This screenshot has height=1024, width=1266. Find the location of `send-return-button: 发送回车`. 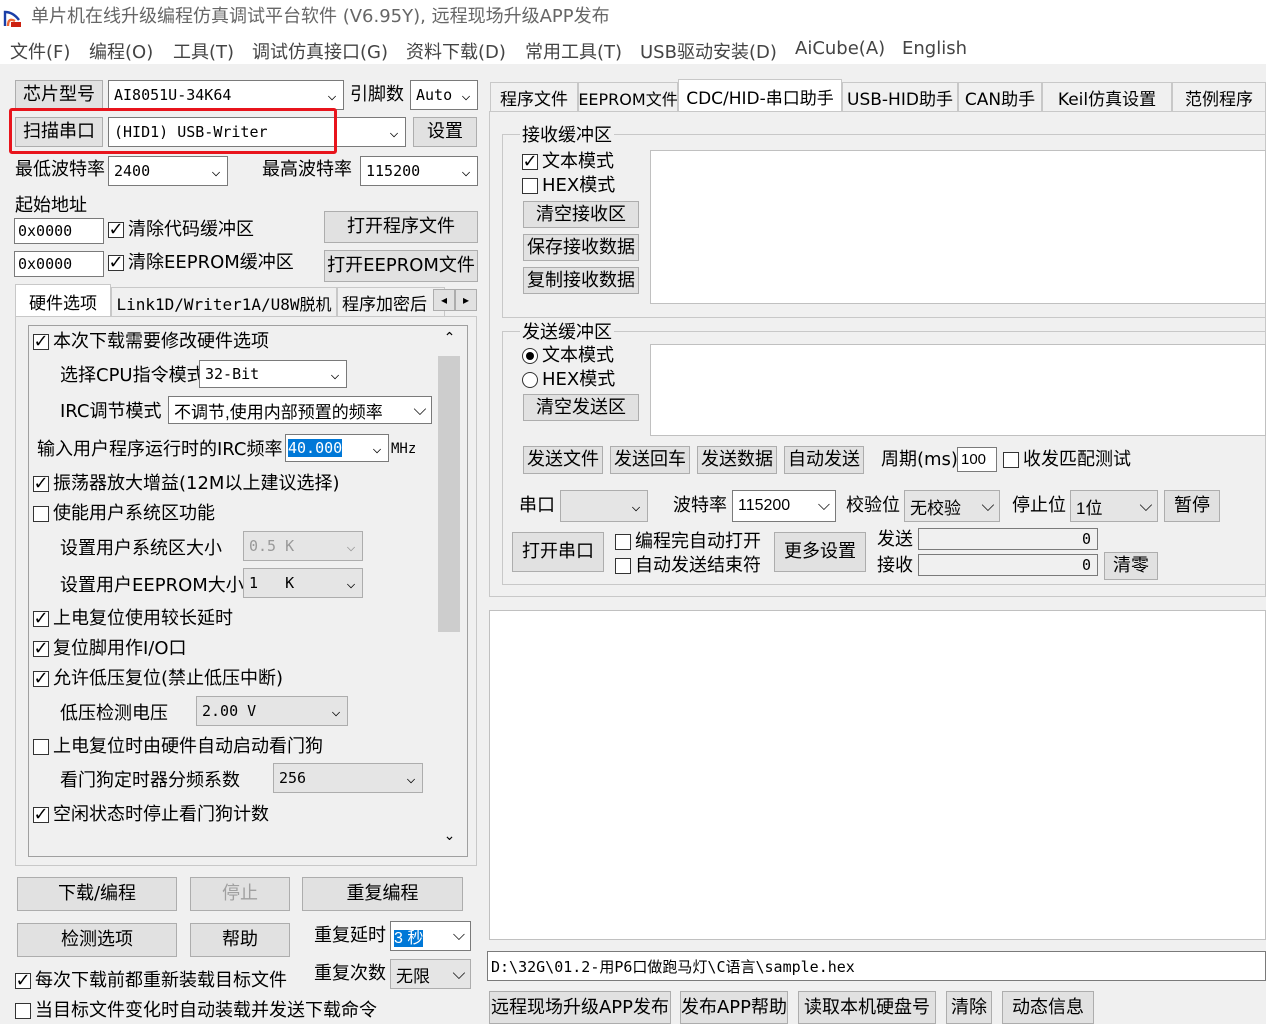

send-return-button: 发送回车 is located at coordinates (650, 460).